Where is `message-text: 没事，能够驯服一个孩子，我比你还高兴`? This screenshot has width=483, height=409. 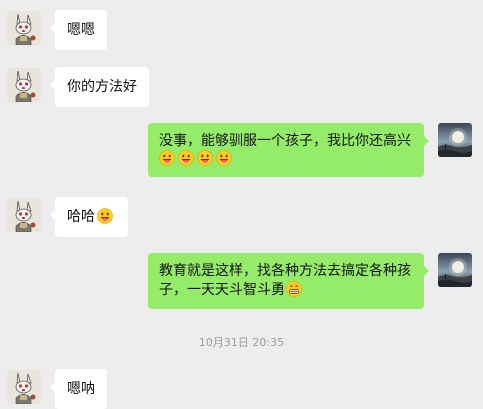 message-text: 没事，能够驯服一个孩子，我比你还高兴 is located at coordinates (285, 141).